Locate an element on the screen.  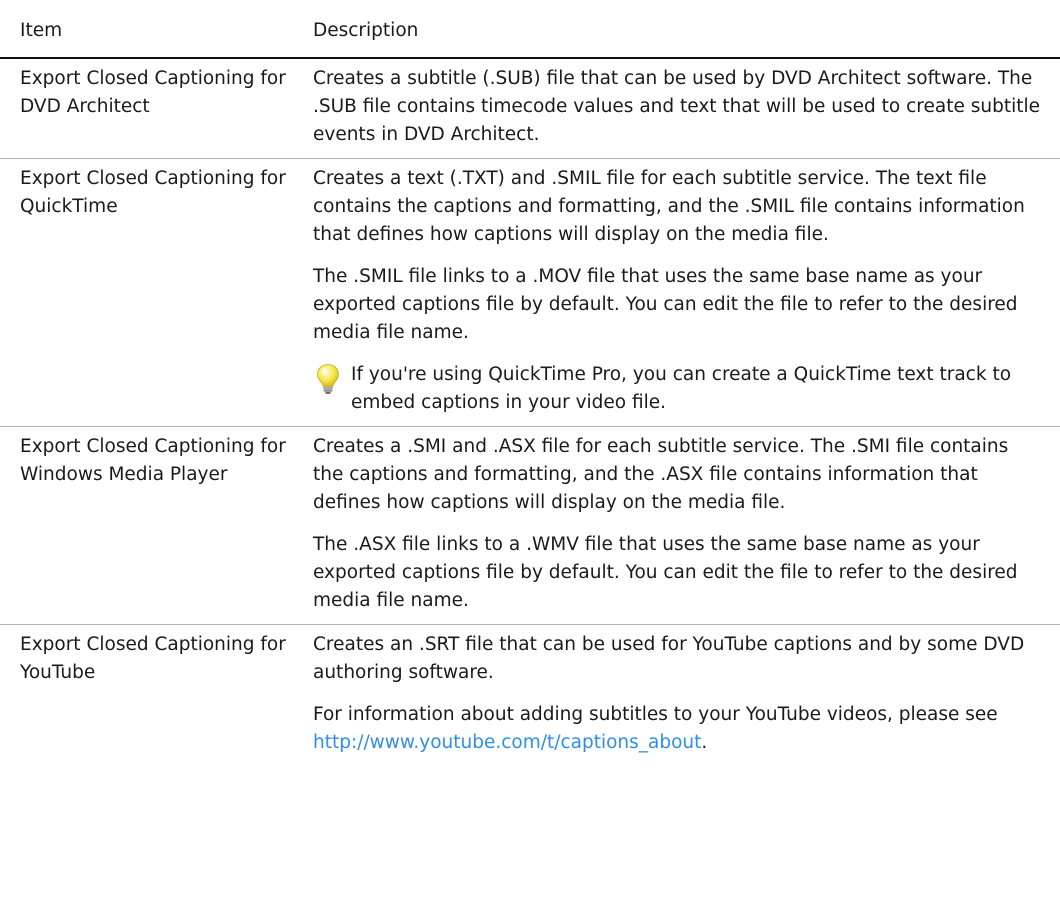
item-cell-youtube: Export Closed Captioning for YouTube is located at coordinates (153, 658).